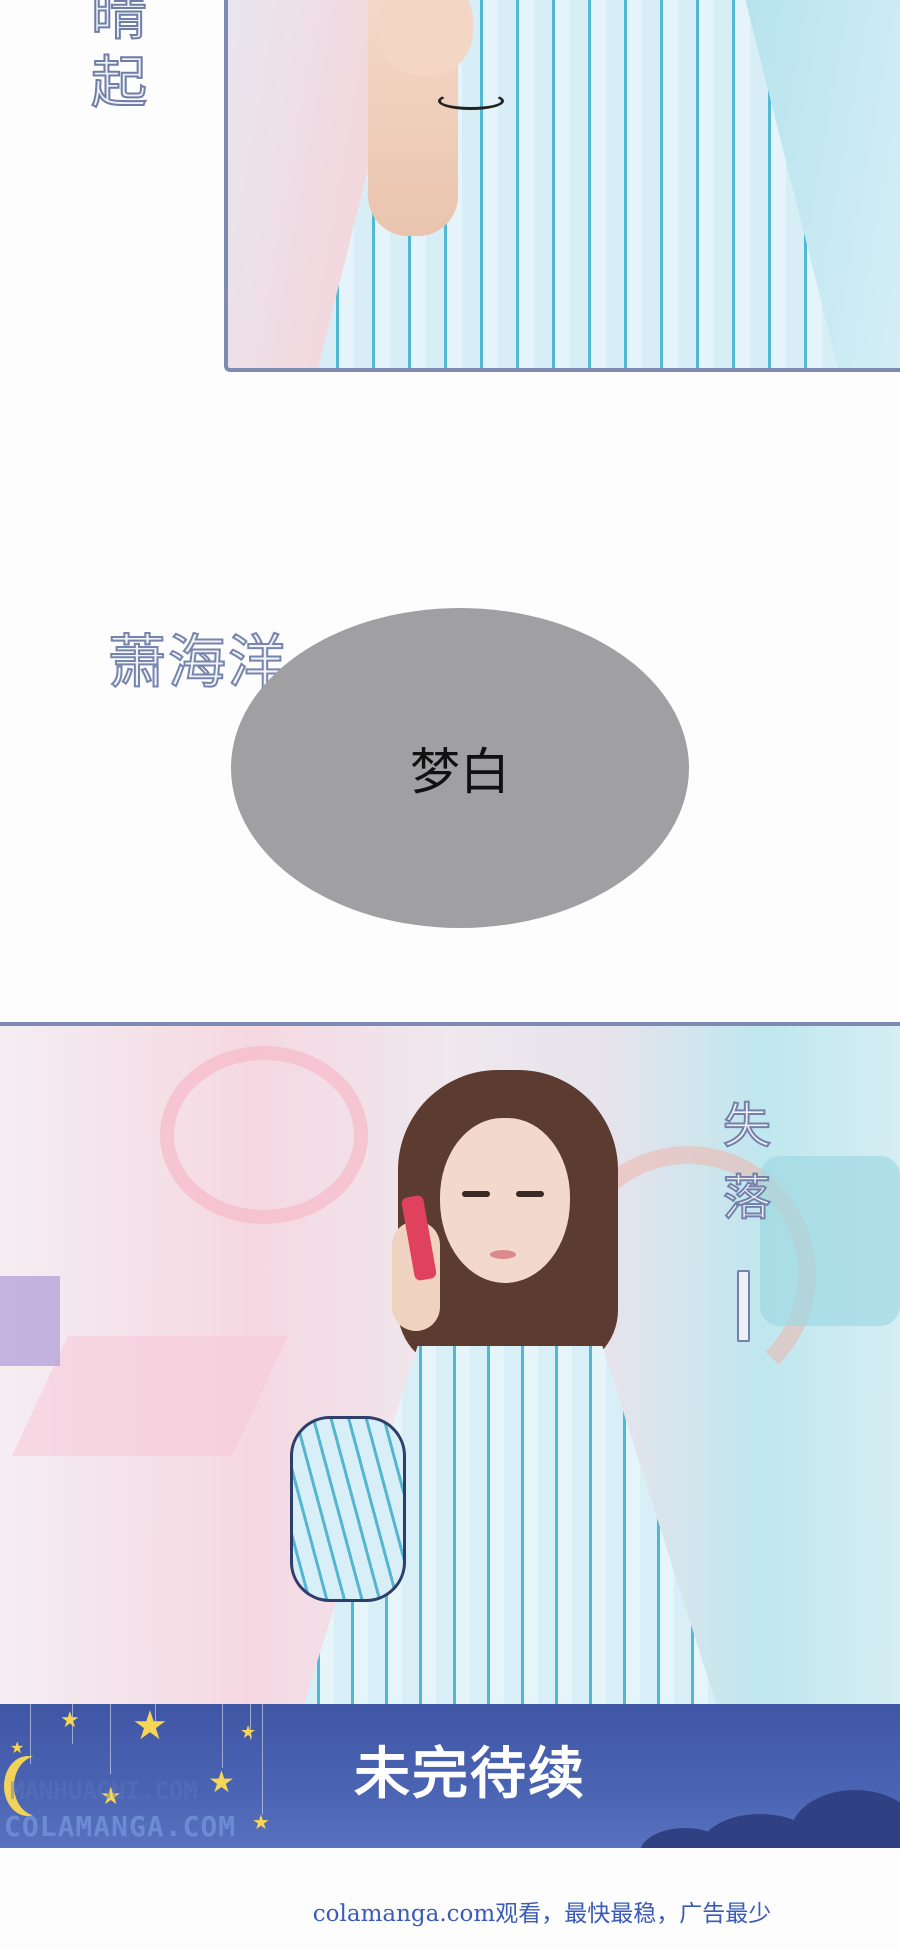 Image resolution: width=900 pixels, height=1950 pixels. I want to click on bottom-caption-char-1: 失, so click(747, 1126).